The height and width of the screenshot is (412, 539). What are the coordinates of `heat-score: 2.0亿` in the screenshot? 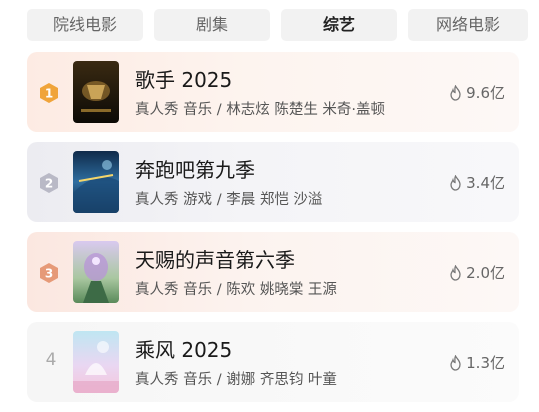 It's located at (476, 272).